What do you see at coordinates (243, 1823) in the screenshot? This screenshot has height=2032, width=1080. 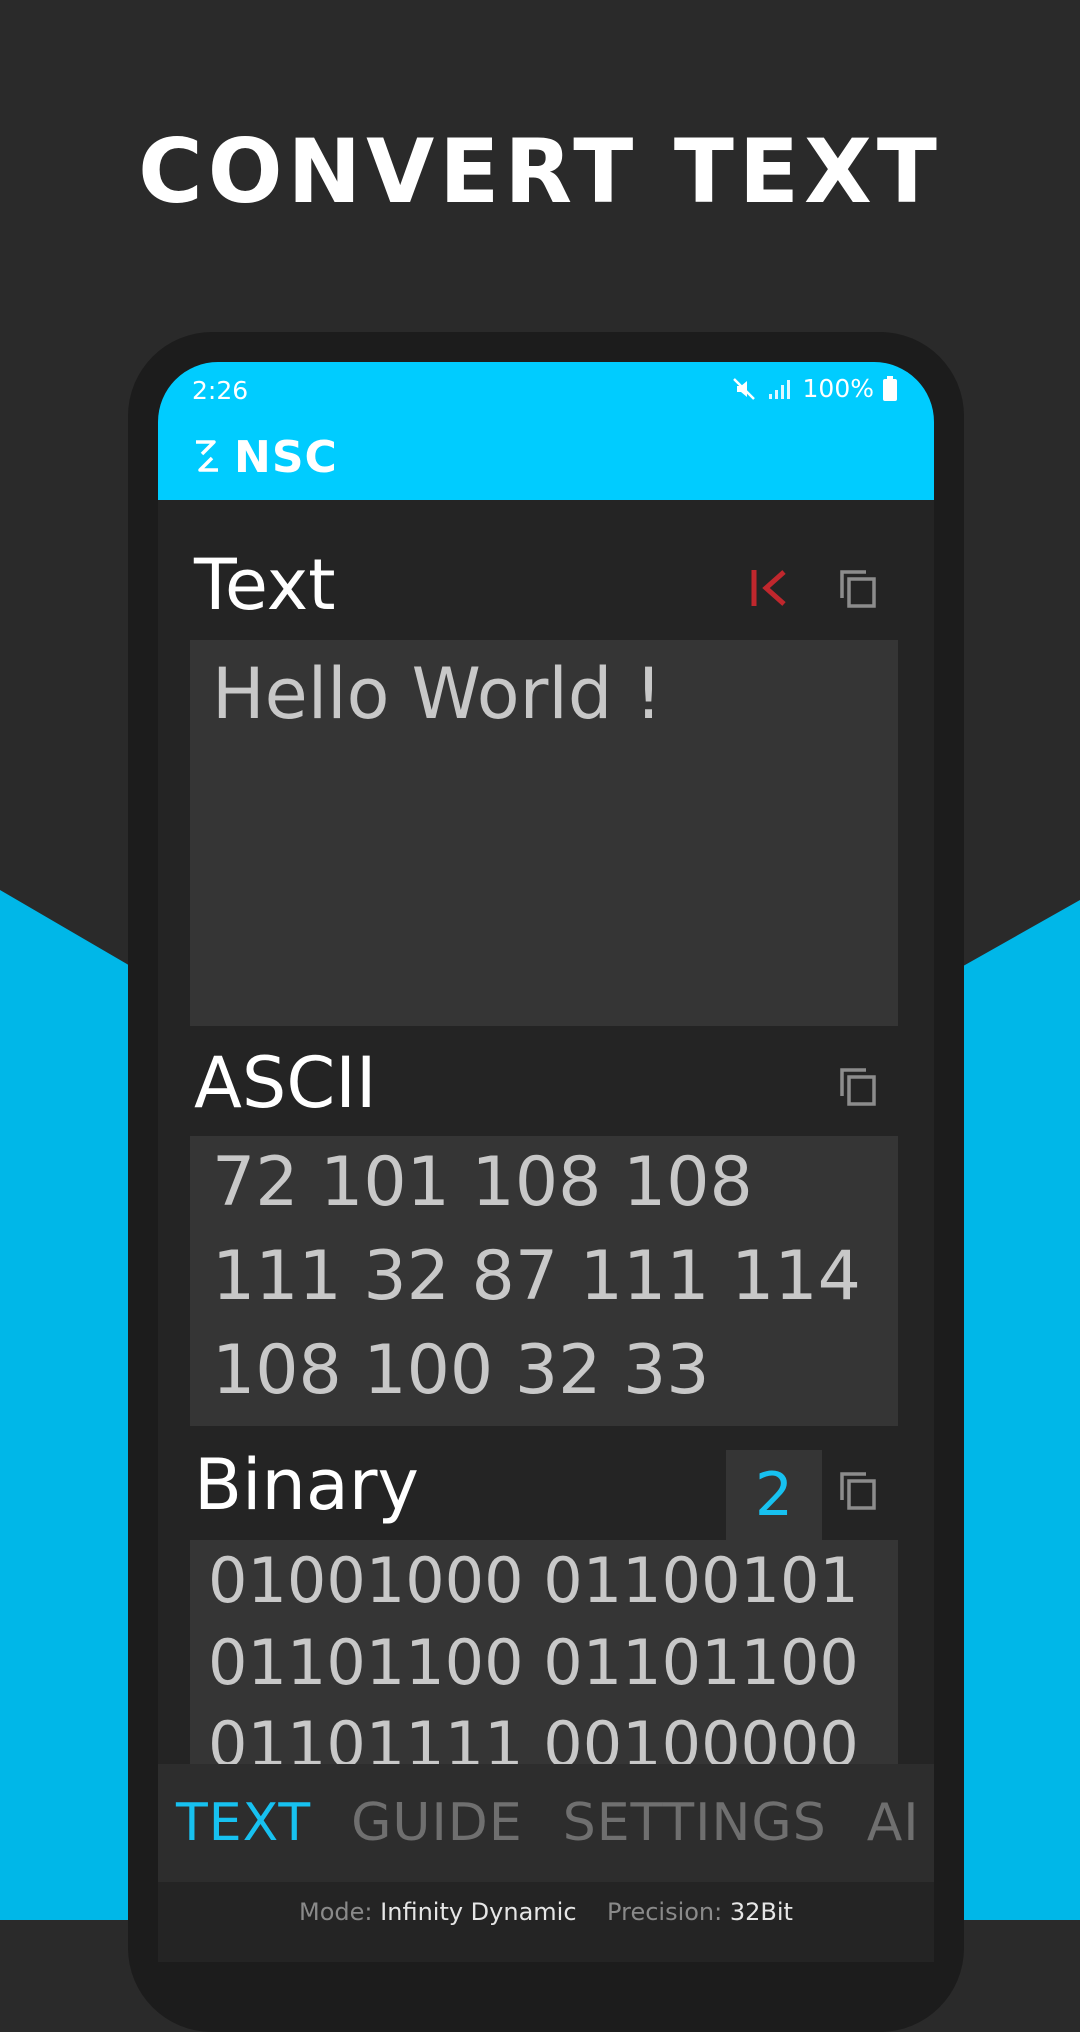 I see `tab-text: TEXT` at bounding box center [243, 1823].